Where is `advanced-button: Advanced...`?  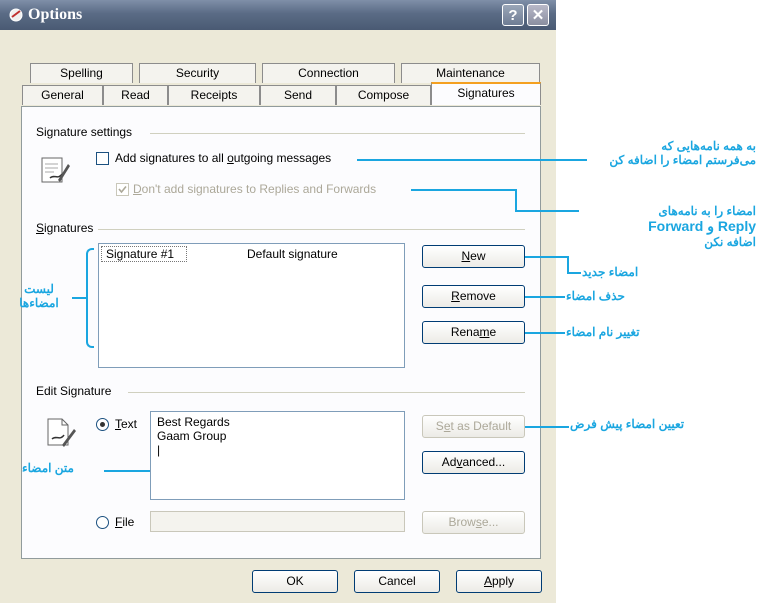
advanced-button: Advanced... is located at coordinates (473, 462).